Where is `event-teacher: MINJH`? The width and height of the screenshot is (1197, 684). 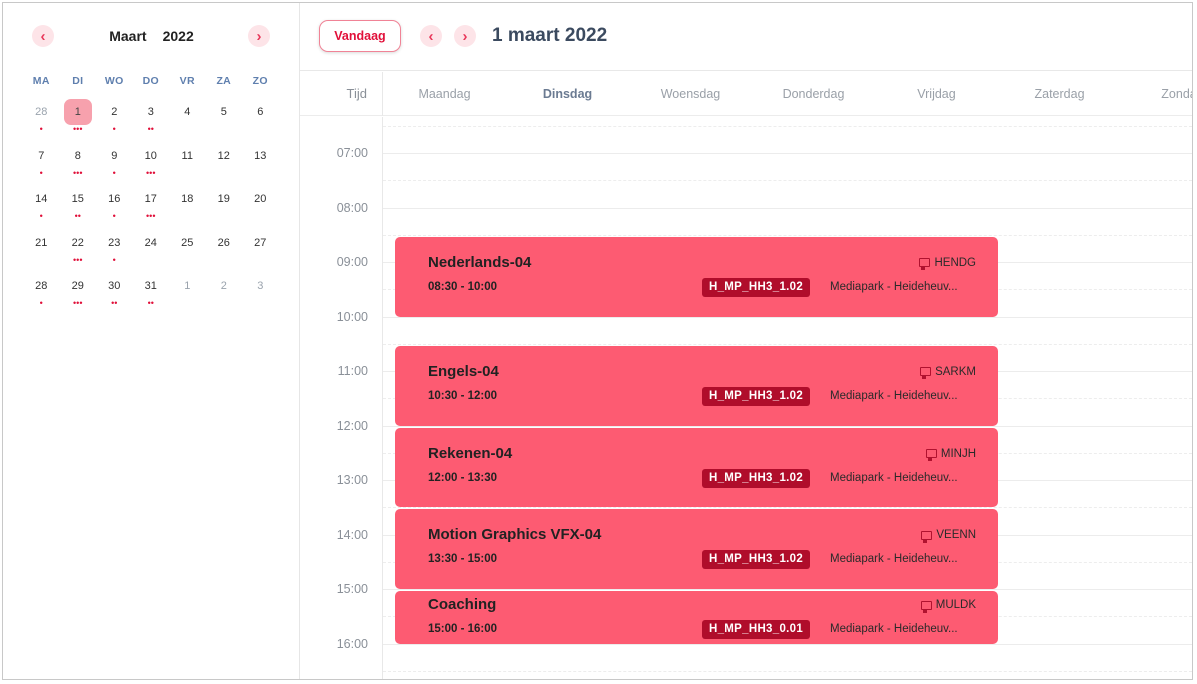 event-teacher: MINJH is located at coordinates (950, 454).